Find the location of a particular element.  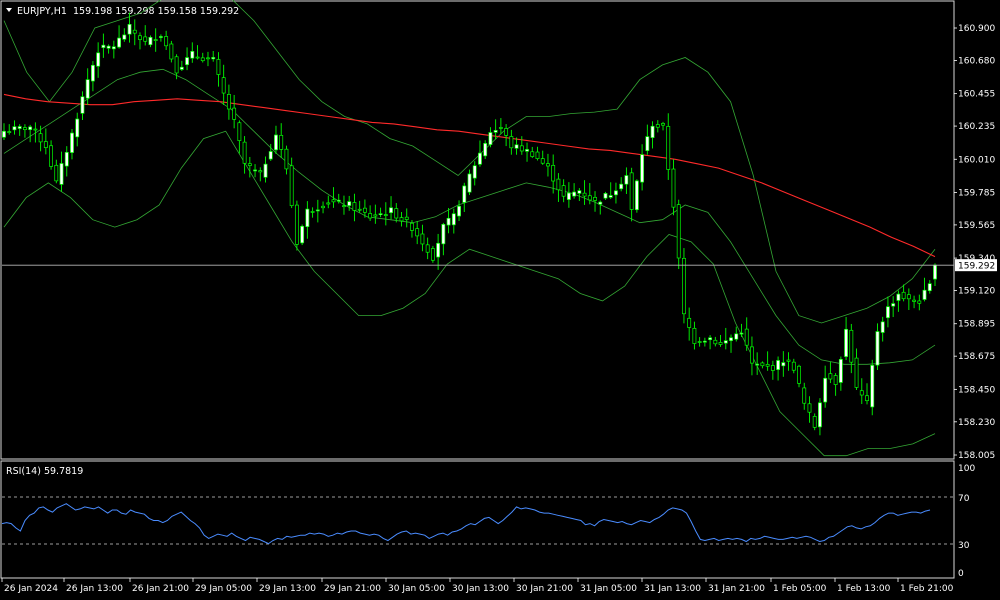

price-axis-label: 158.230 is located at coordinates (976, 423).